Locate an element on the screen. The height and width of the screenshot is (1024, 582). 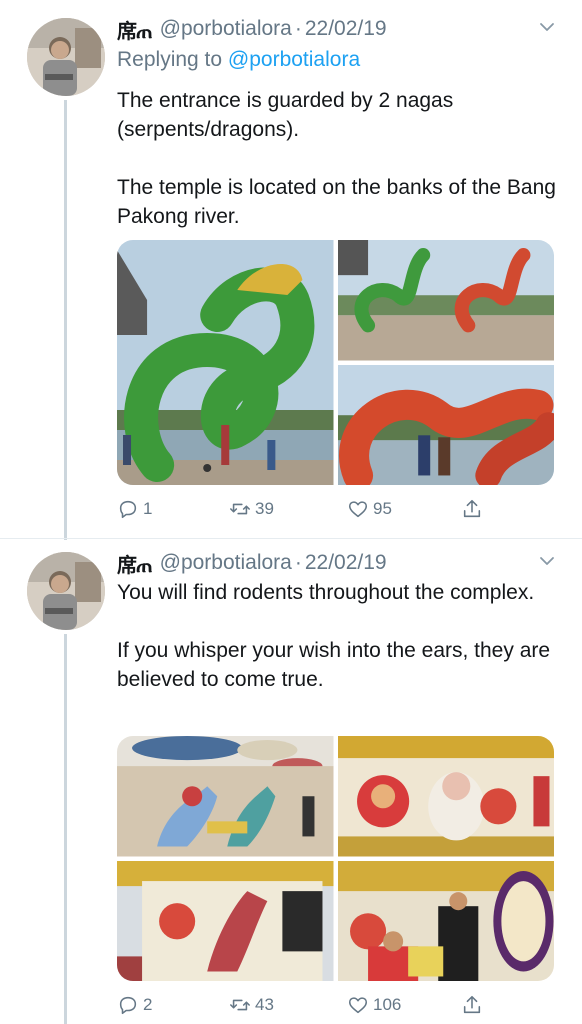
replying-to: Replying to @porbotialora is located at coordinates (238, 60).